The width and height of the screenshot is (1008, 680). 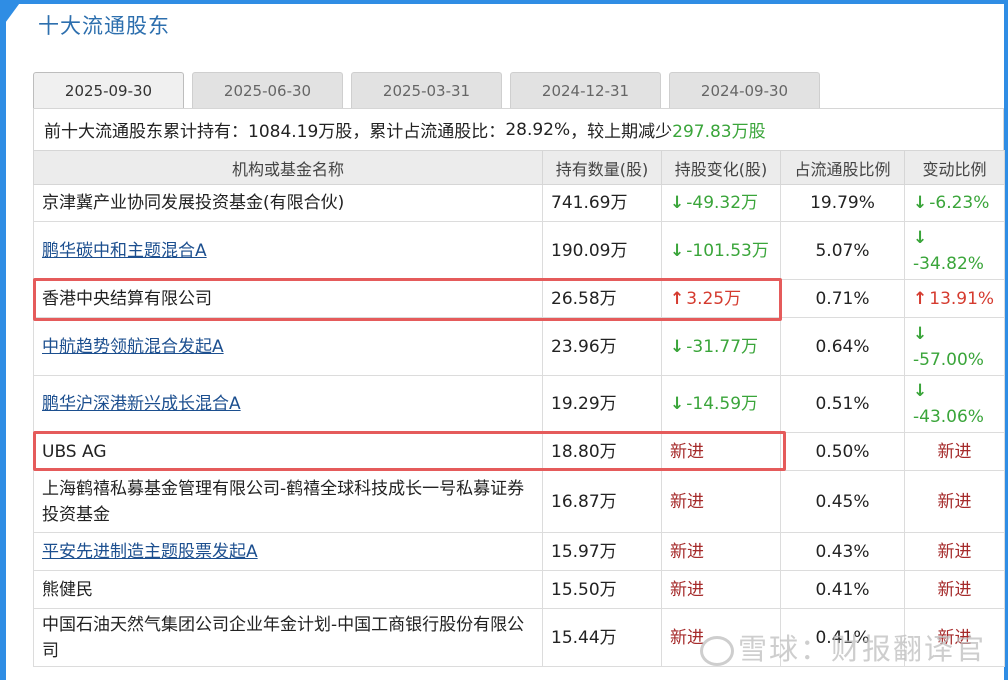 What do you see at coordinates (842, 404) in the screenshot?
I see `ratio-cell: 0.51%` at bounding box center [842, 404].